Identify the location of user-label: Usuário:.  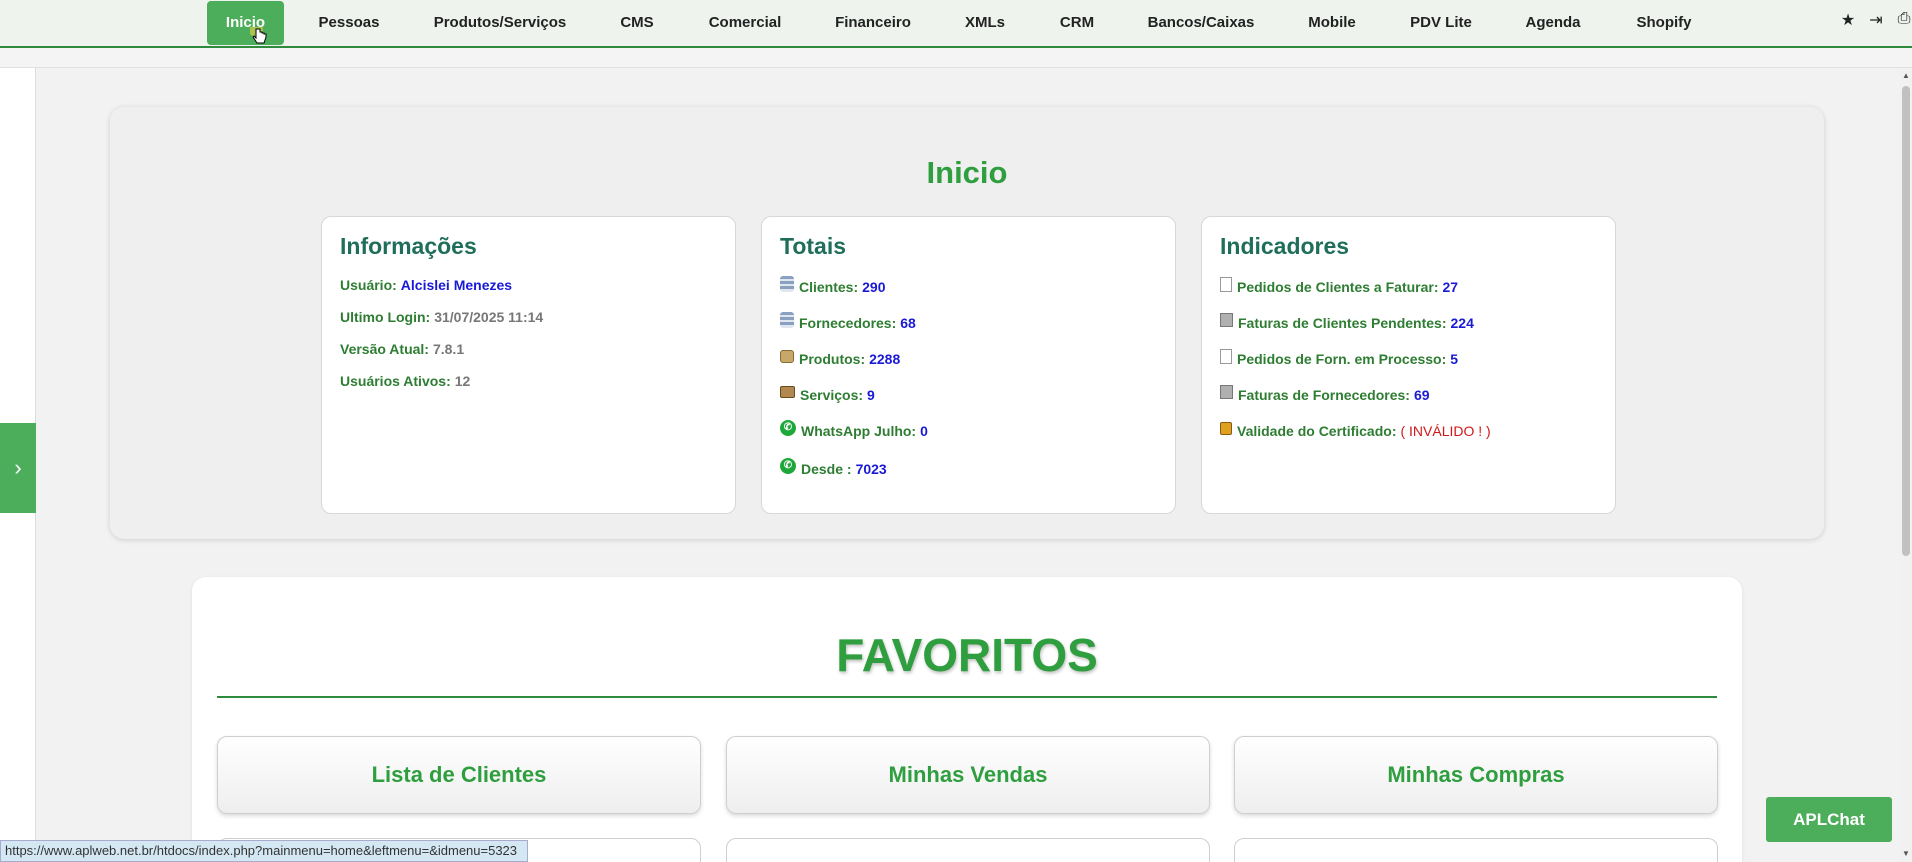
(368, 285).